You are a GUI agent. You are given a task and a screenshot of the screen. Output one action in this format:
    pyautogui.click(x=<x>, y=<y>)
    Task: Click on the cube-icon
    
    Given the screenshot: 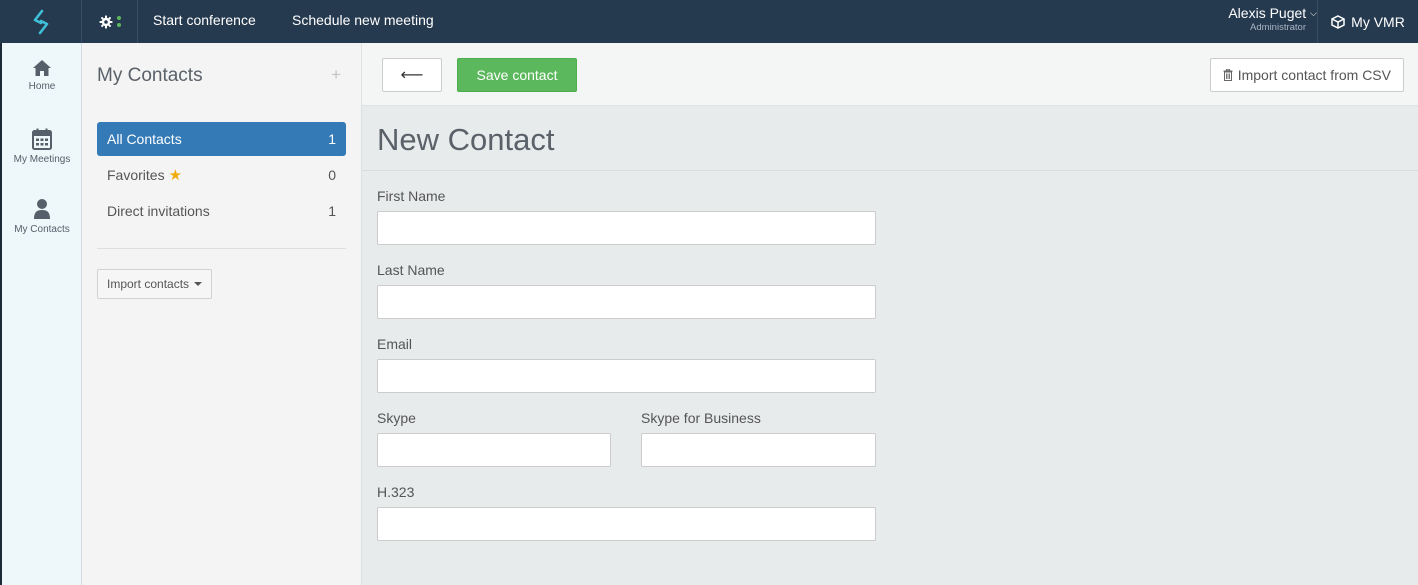 What is the action you would take?
    pyautogui.click(x=1338, y=21)
    